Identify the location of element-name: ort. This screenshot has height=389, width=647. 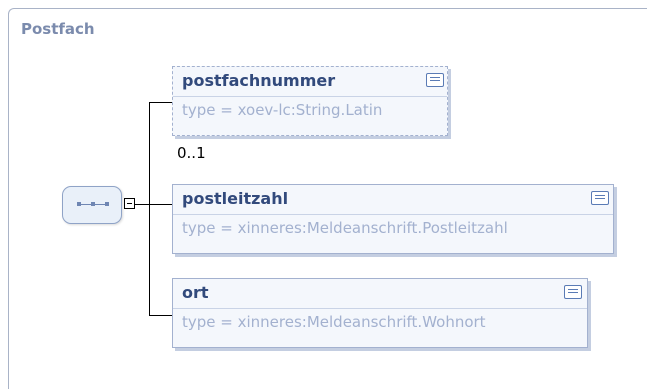
(195, 292).